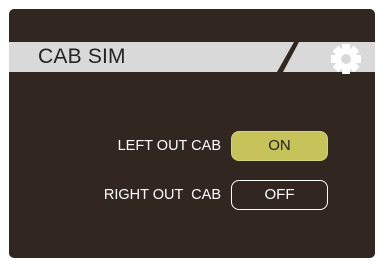 Image resolution: width=390 pixels, height=267 pixels. I want to click on gear-icon, so click(346, 61).